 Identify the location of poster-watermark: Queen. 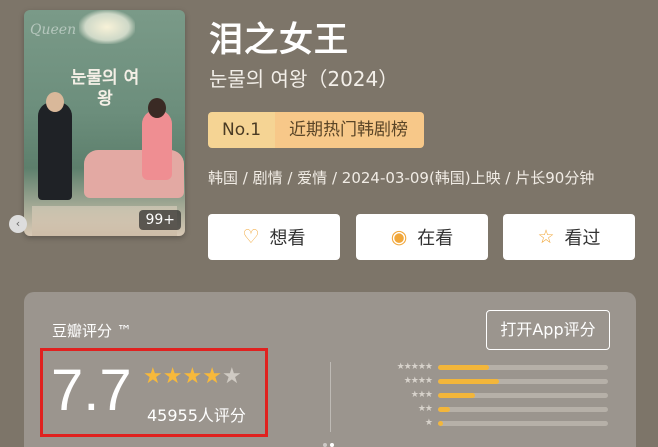
(53, 30).